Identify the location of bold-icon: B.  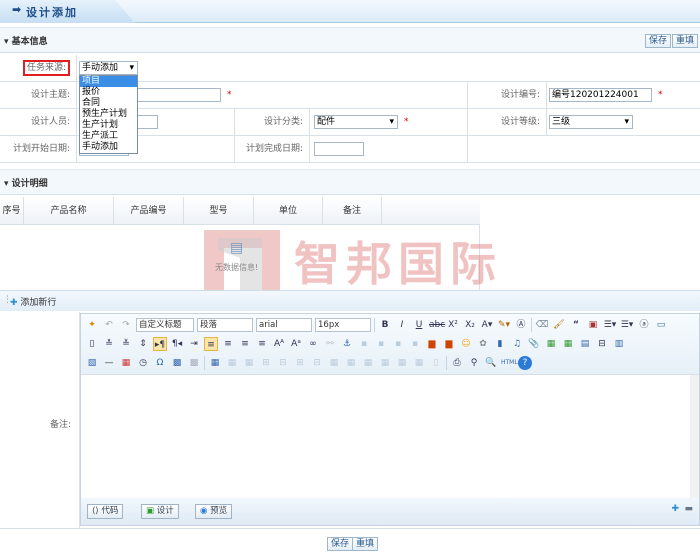
(385, 325).